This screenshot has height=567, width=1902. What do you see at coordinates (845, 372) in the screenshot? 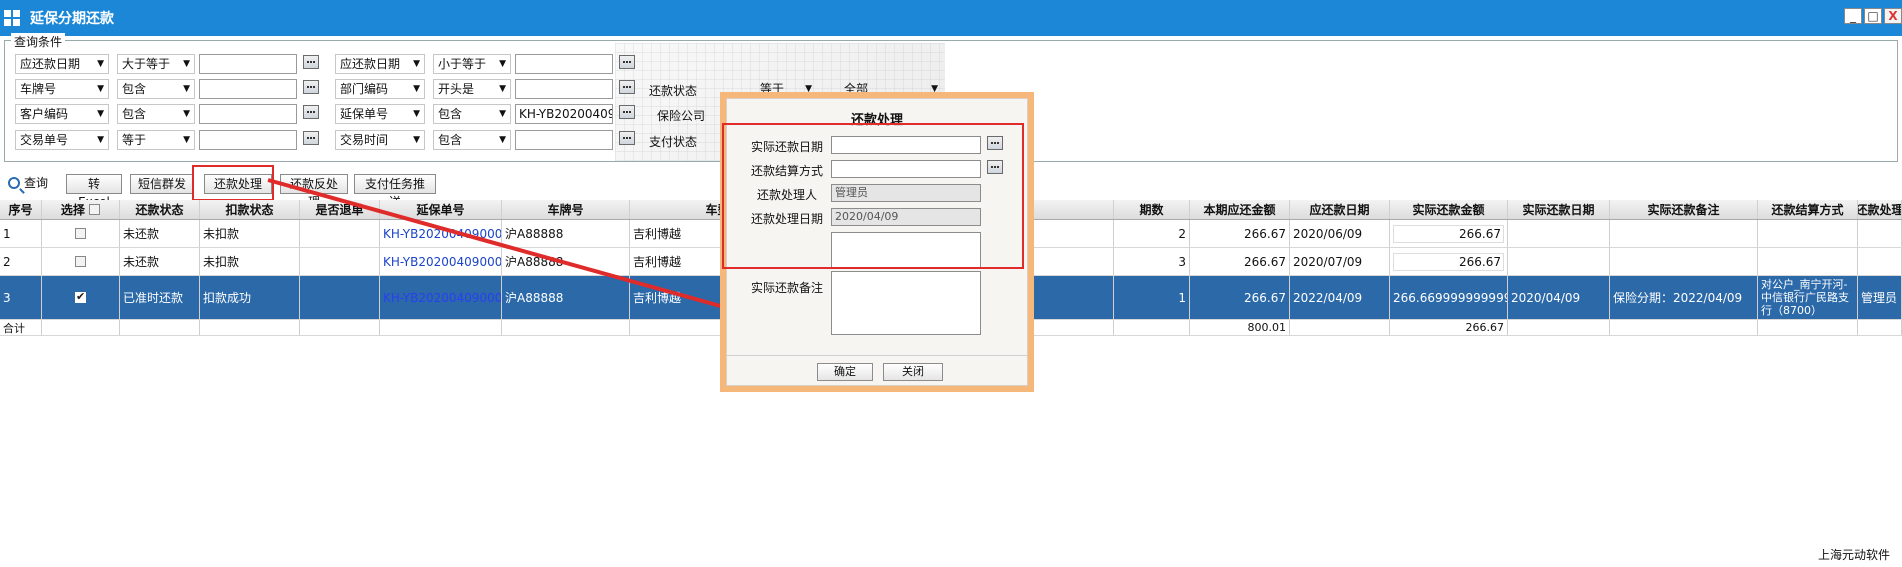
I see `ok-button: 确定` at bounding box center [845, 372].